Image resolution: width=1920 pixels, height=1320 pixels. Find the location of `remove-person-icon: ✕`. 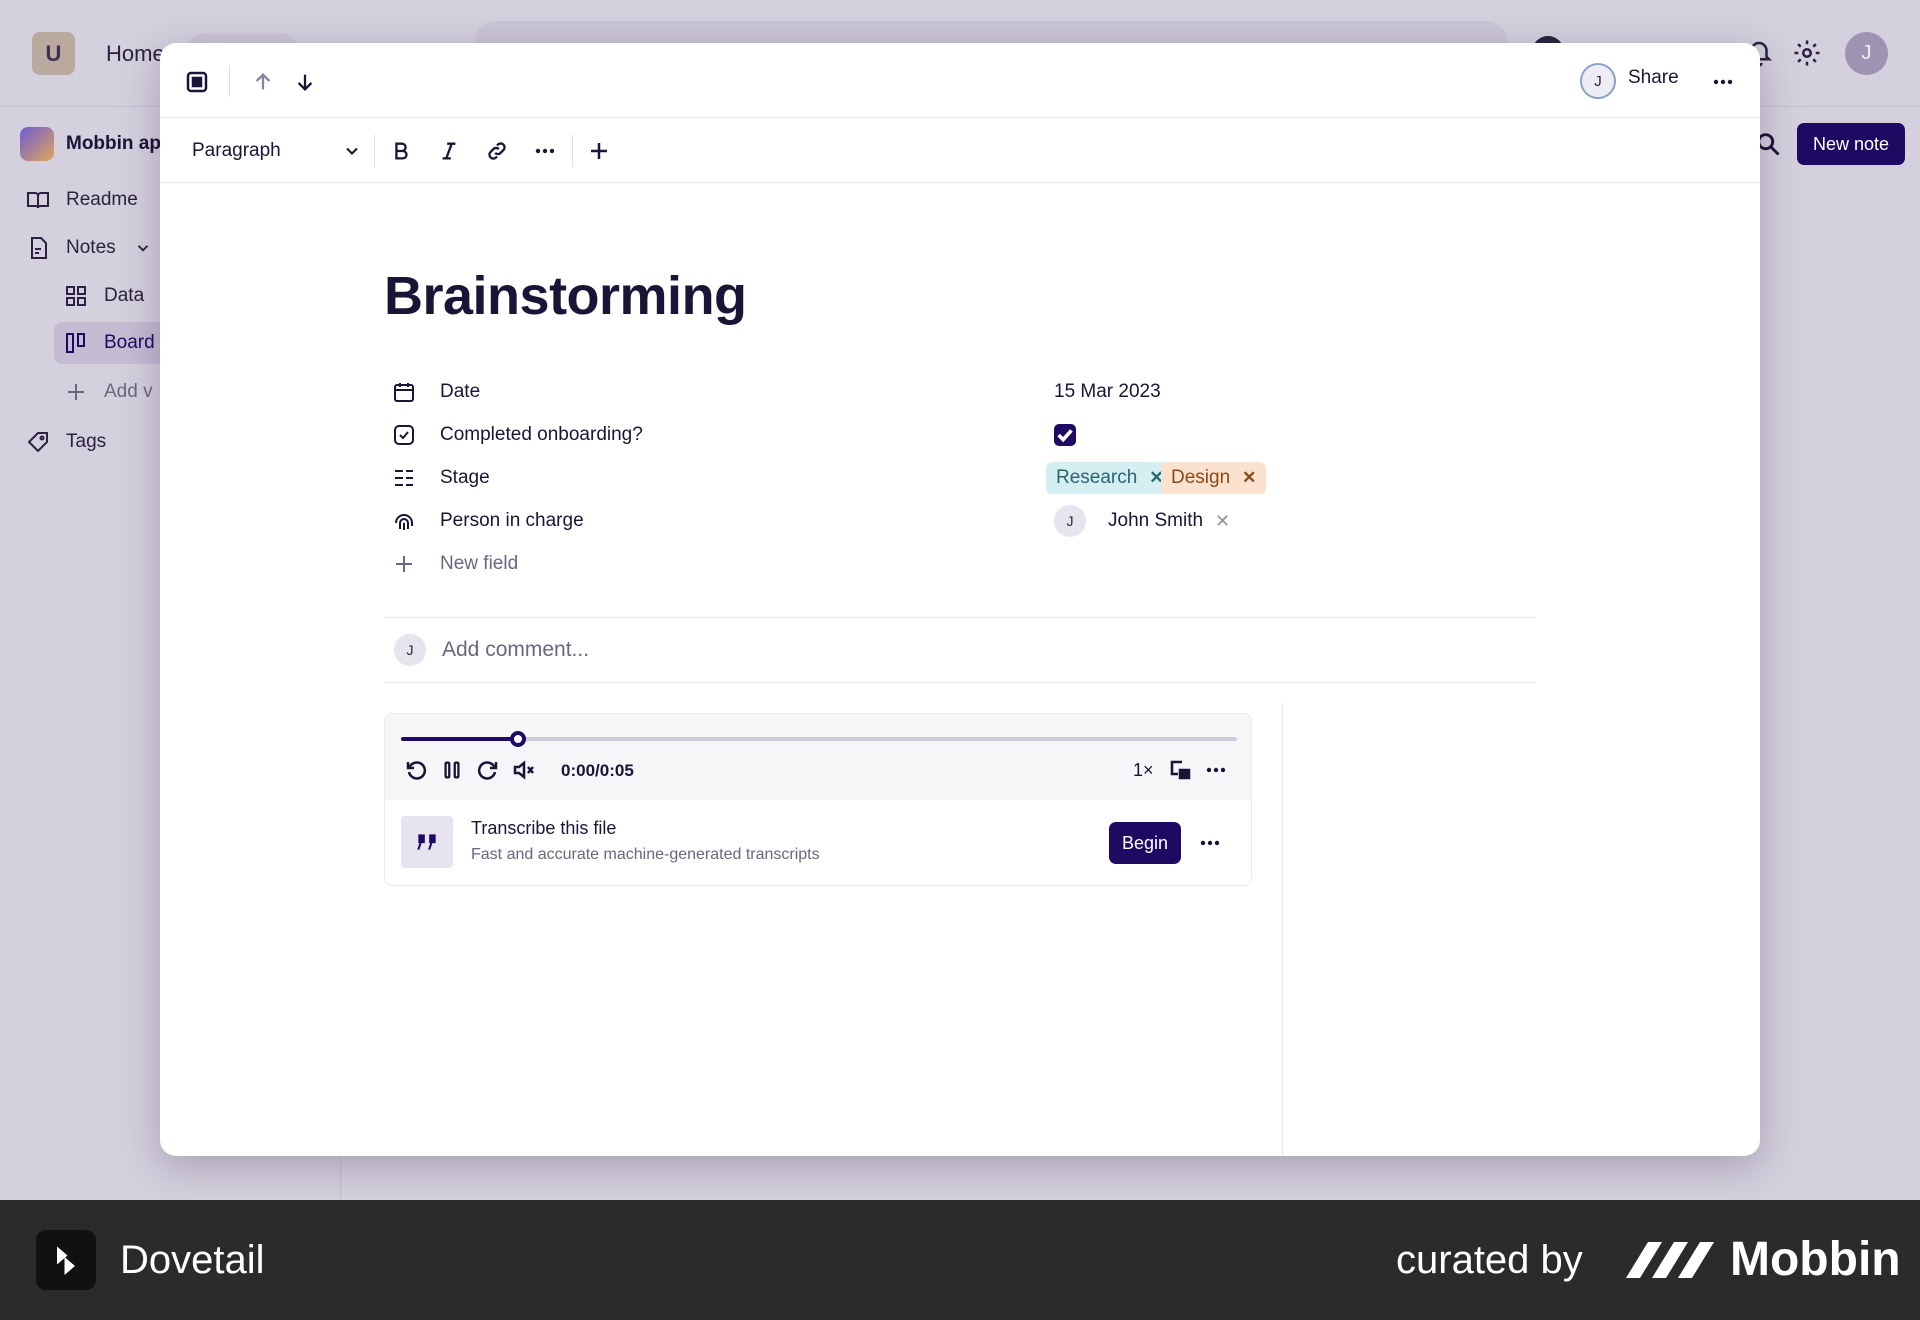

remove-person-icon: ✕ is located at coordinates (1222, 521).